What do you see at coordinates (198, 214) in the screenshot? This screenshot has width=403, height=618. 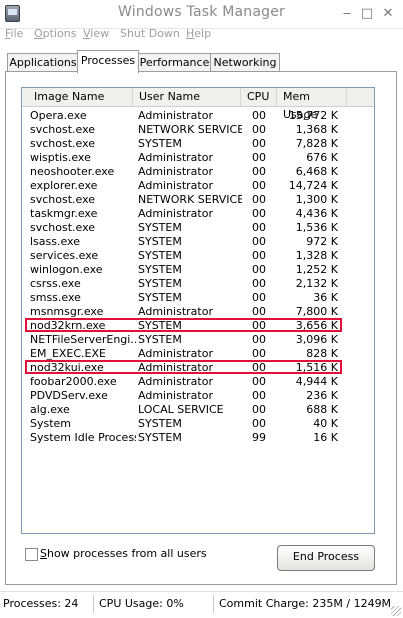 I see `process-row: taskmgr.exe Administrator 00 4,436 K` at bounding box center [198, 214].